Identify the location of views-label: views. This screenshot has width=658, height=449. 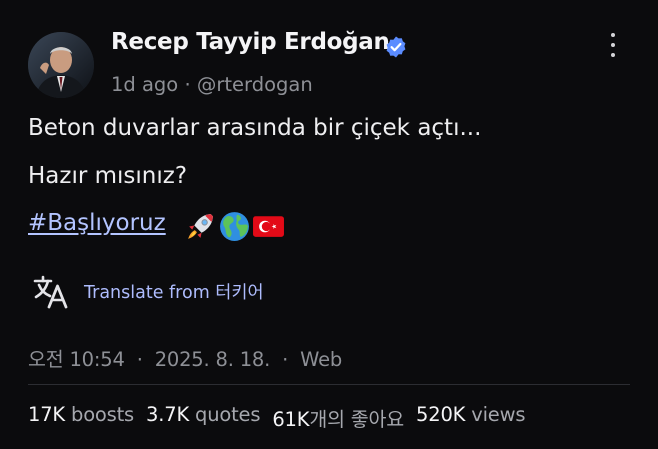
(498, 414).